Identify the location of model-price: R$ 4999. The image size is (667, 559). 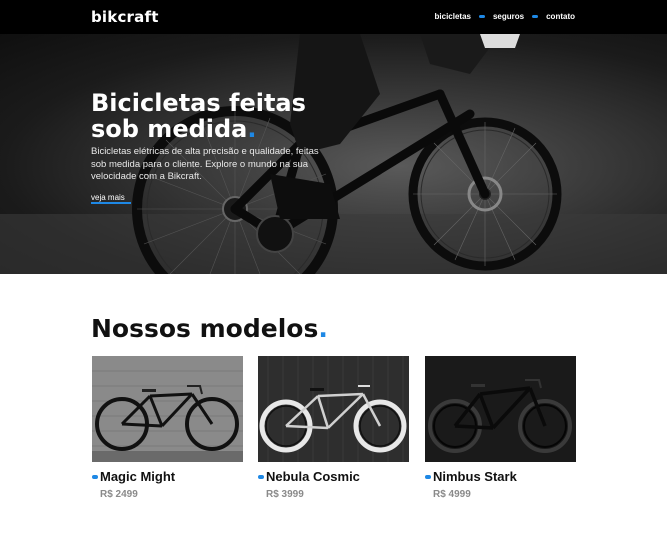
(452, 494).